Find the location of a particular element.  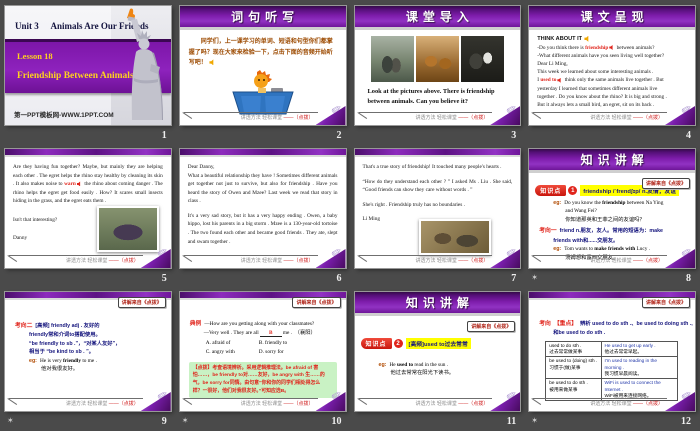

caption-line-2: between animals. Can you believe it? is located at coordinates (417, 101).